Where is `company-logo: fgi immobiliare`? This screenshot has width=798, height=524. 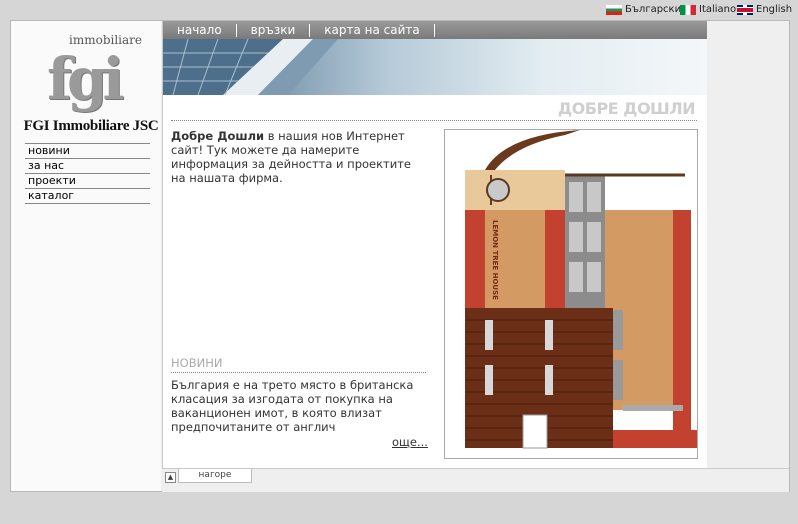 company-logo: fgi immobiliare is located at coordinates (94, 70).